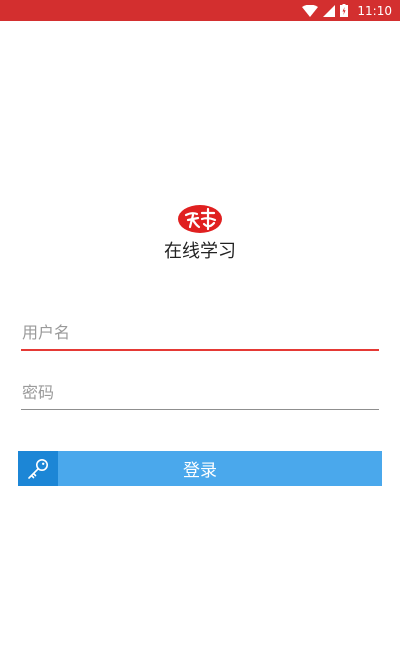  I want to click on battery-charging-icon, so click(344, 10).